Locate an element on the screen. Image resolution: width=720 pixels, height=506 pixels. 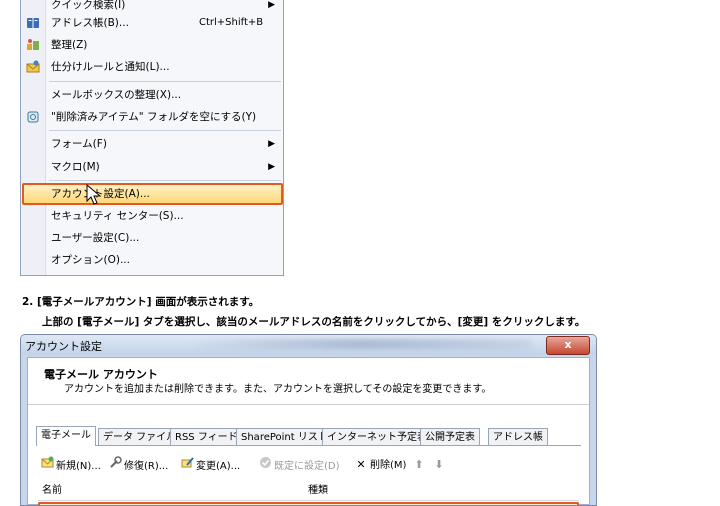
new-account-icon is located at coordinates (47, 465).